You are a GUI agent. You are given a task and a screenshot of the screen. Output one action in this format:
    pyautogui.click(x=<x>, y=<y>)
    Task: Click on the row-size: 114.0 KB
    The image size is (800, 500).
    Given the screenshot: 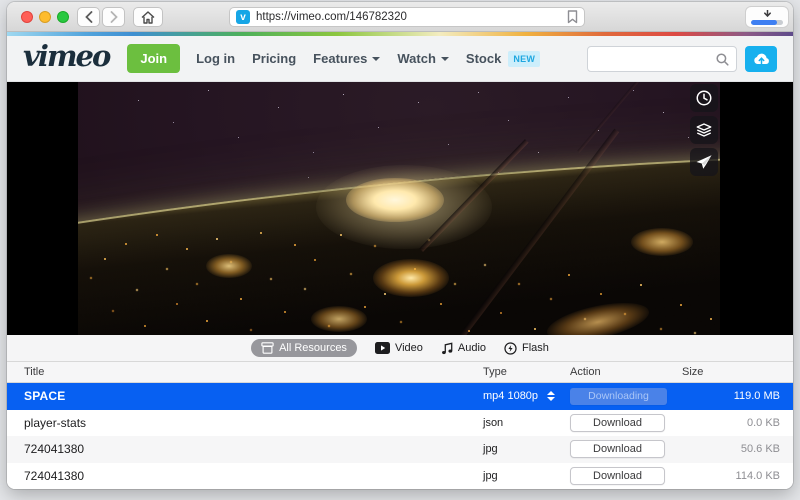 What is the action you would take?
    pyautogui.click(x=757, y=475)
    